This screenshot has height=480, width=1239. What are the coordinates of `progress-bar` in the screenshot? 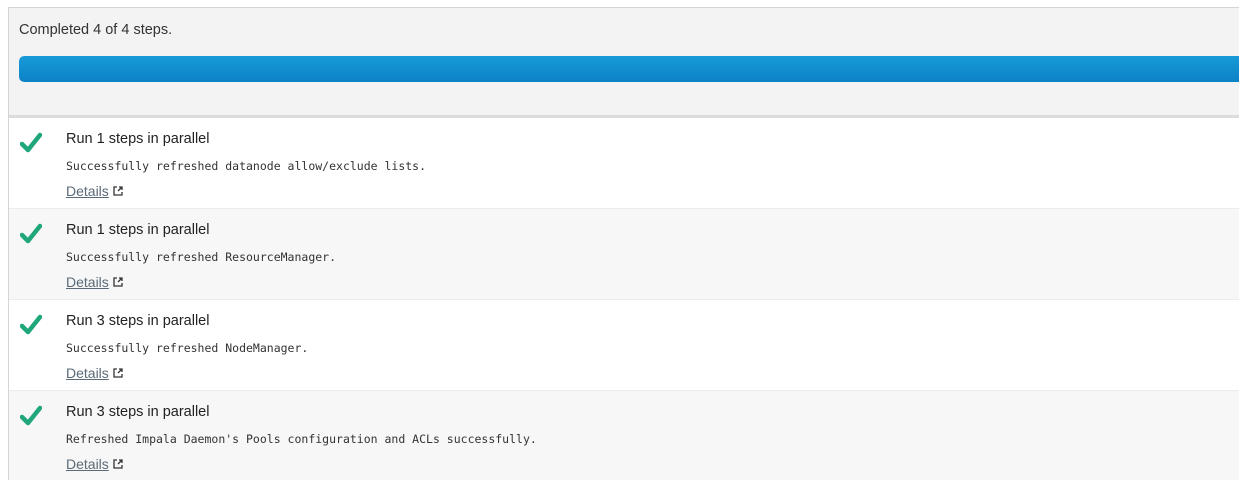 It's located at (629, 69).